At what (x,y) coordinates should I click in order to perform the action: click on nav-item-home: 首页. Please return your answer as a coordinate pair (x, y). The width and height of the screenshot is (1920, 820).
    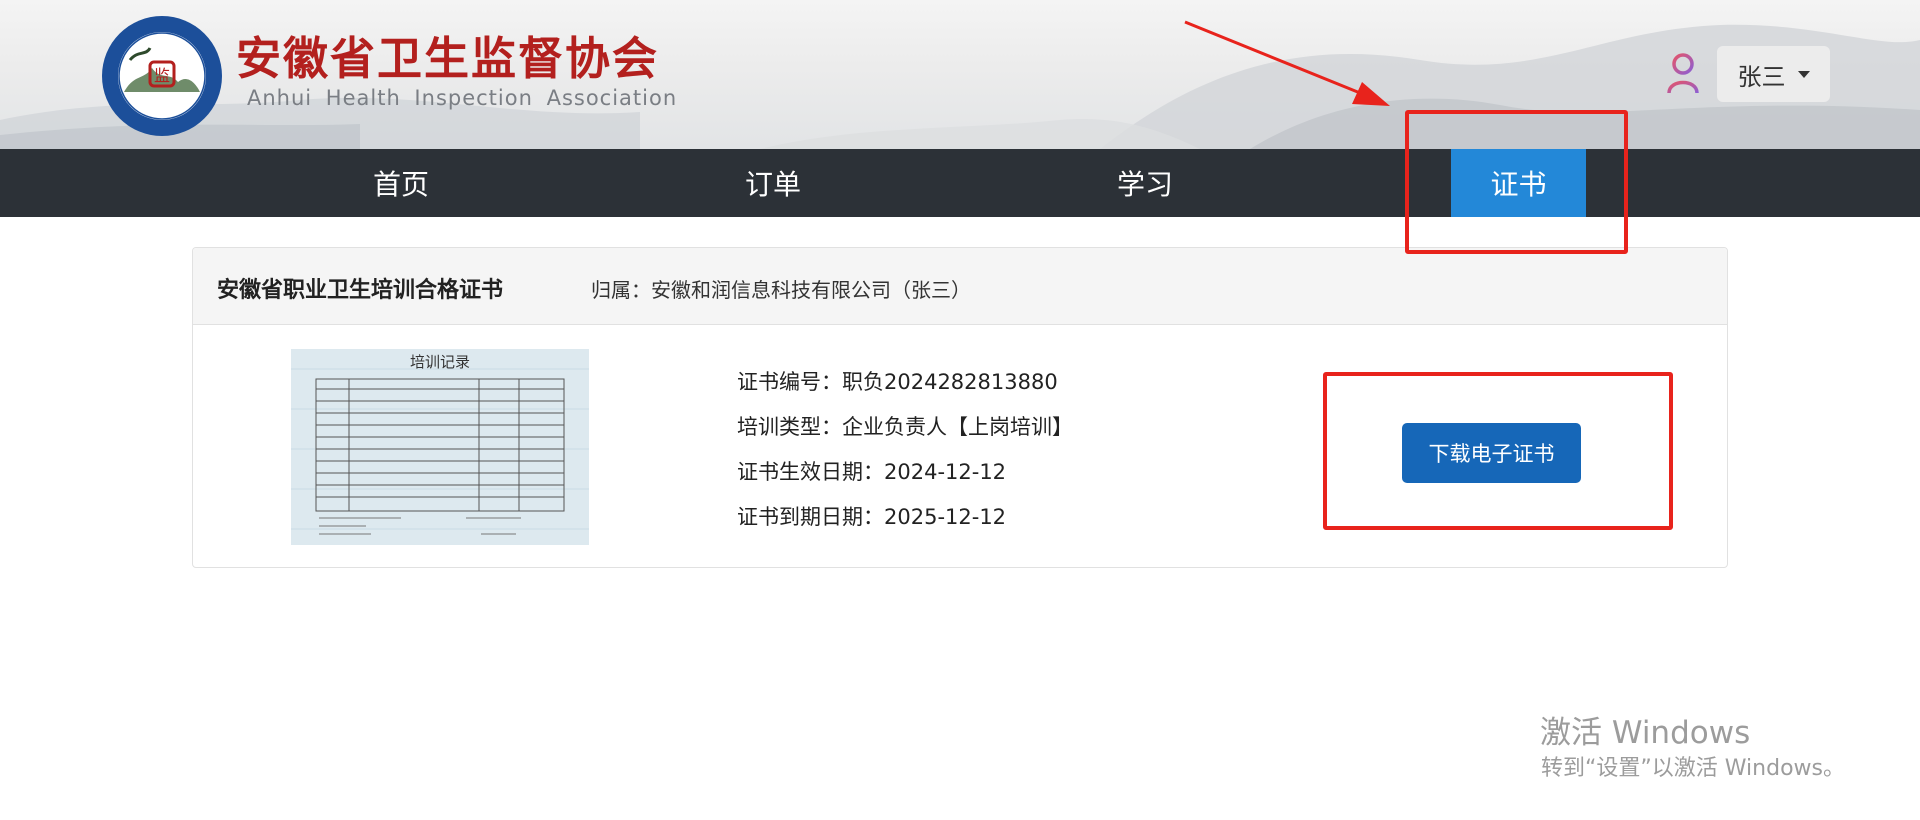
    Looking at the image, I should click on (401, 183).